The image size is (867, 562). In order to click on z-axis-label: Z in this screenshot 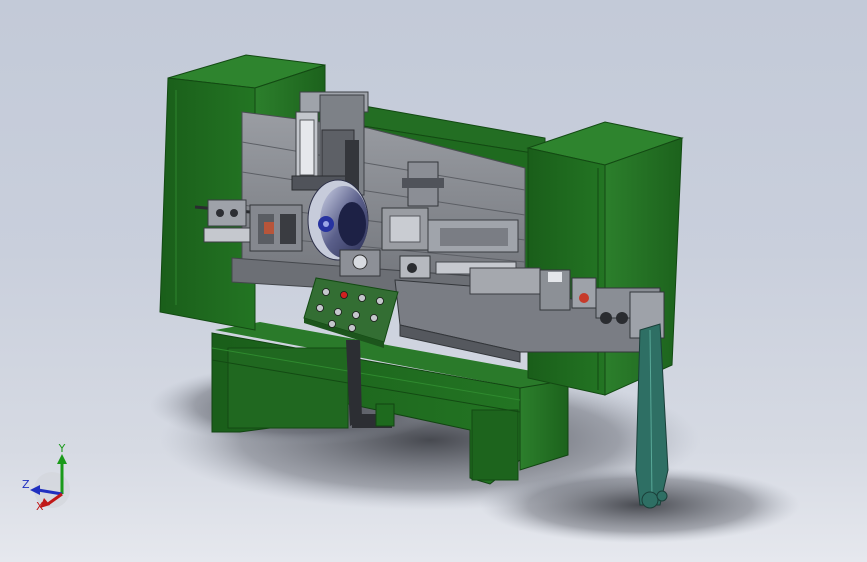, I will do `click(26, 484)`.